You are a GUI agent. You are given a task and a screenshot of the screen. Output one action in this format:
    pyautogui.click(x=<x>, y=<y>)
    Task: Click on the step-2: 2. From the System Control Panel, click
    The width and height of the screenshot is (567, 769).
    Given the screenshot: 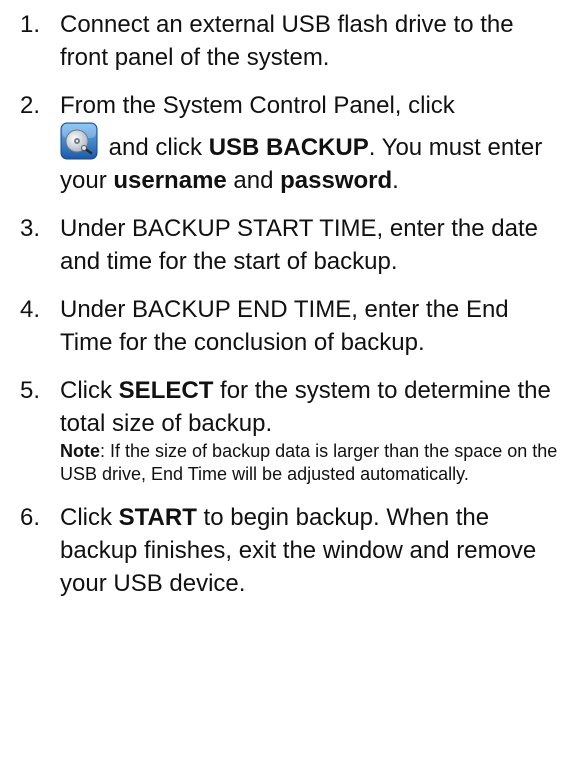 What is the action you would take?
    pyautogui.click(x=283, y=143)
    